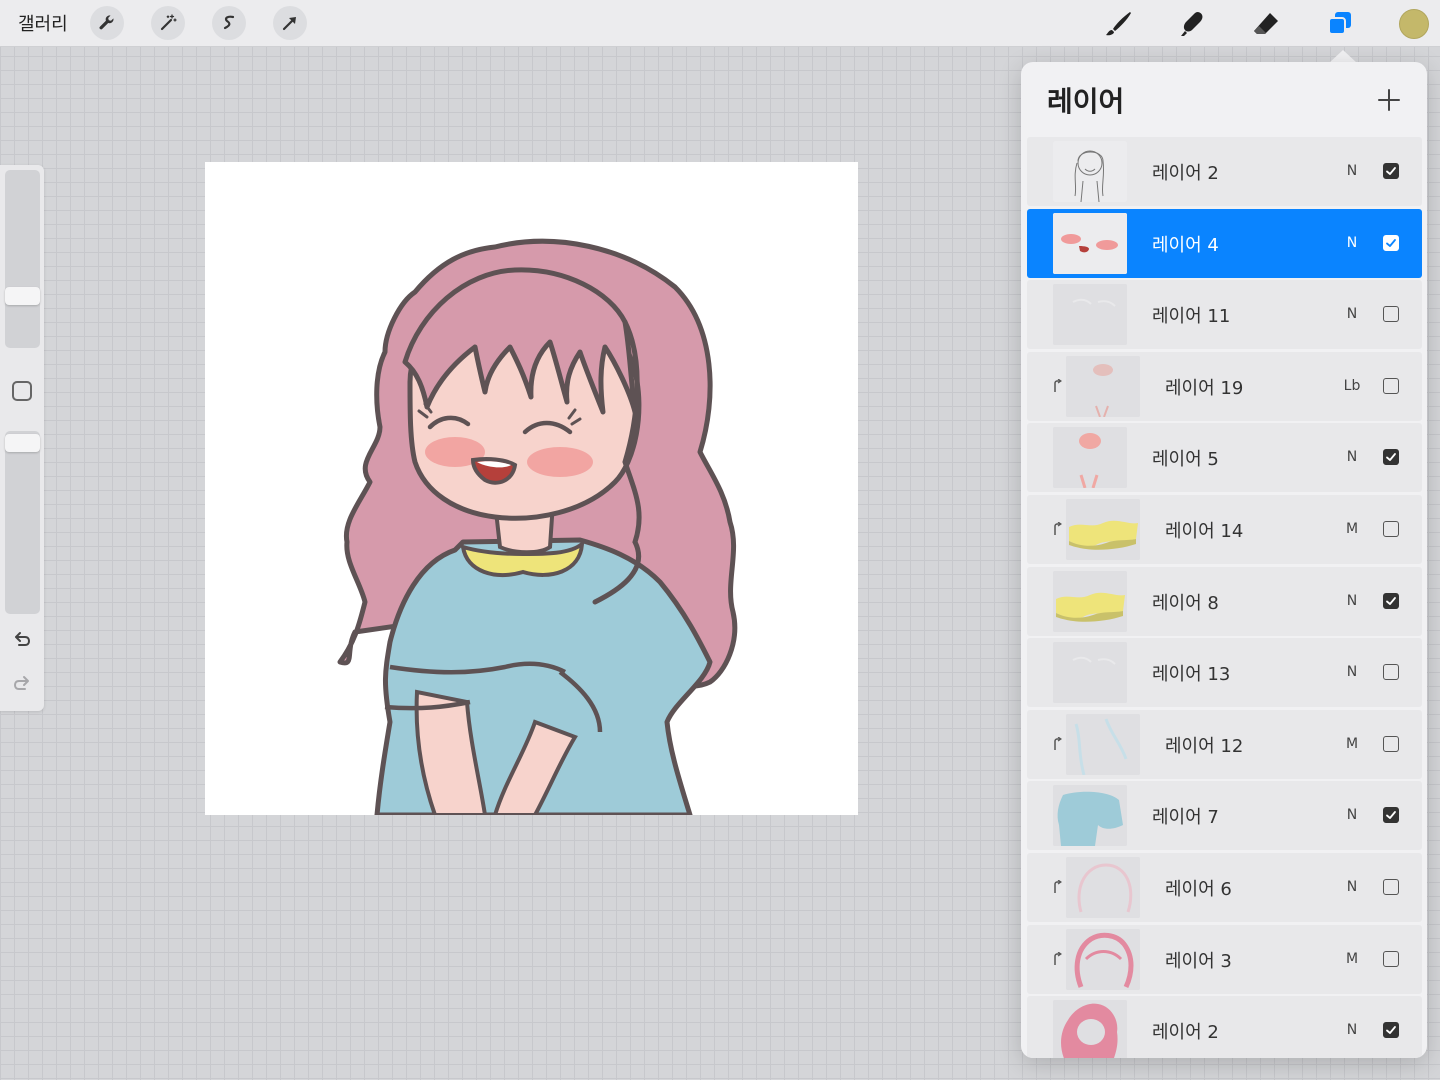 Image resolution: width=1440 pixels, height=1080 pixels. I want to click on modify-button, so click(22, 391).